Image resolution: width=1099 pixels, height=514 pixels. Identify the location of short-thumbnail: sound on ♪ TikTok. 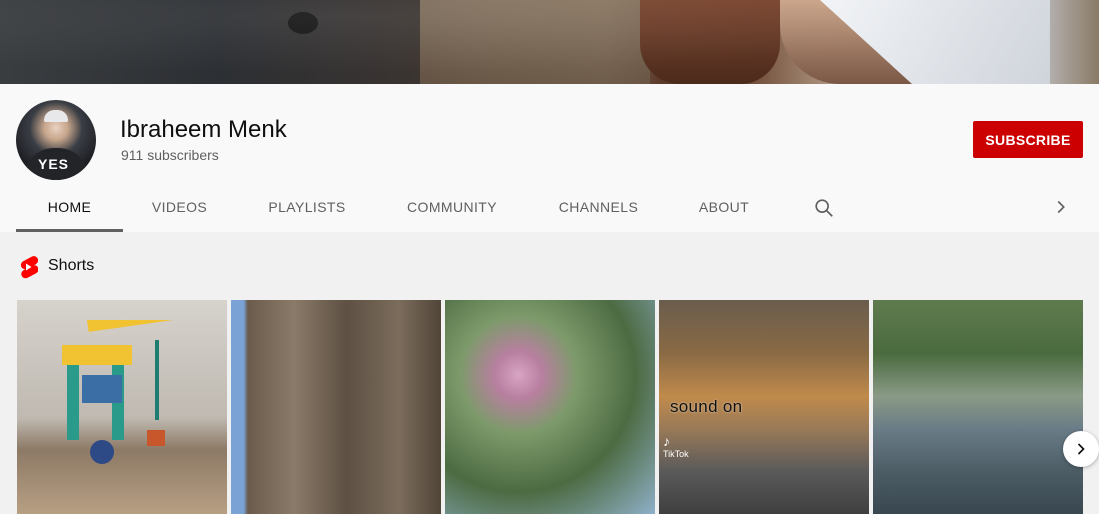
(764, 407).